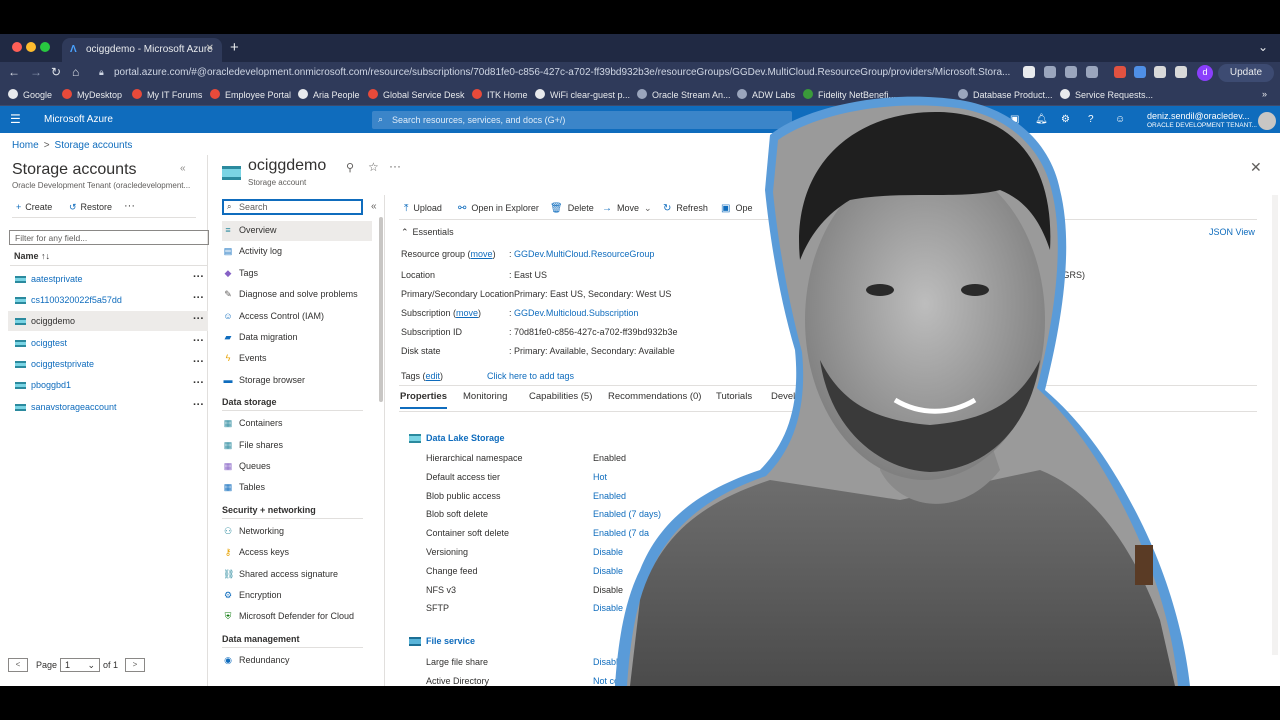 The width and height of the screenshot is (1280, 720). Describe the element at coordinates (108, 364) in the screenshot. I see `storage-account-row: ociggtestprivate ···` at that location.